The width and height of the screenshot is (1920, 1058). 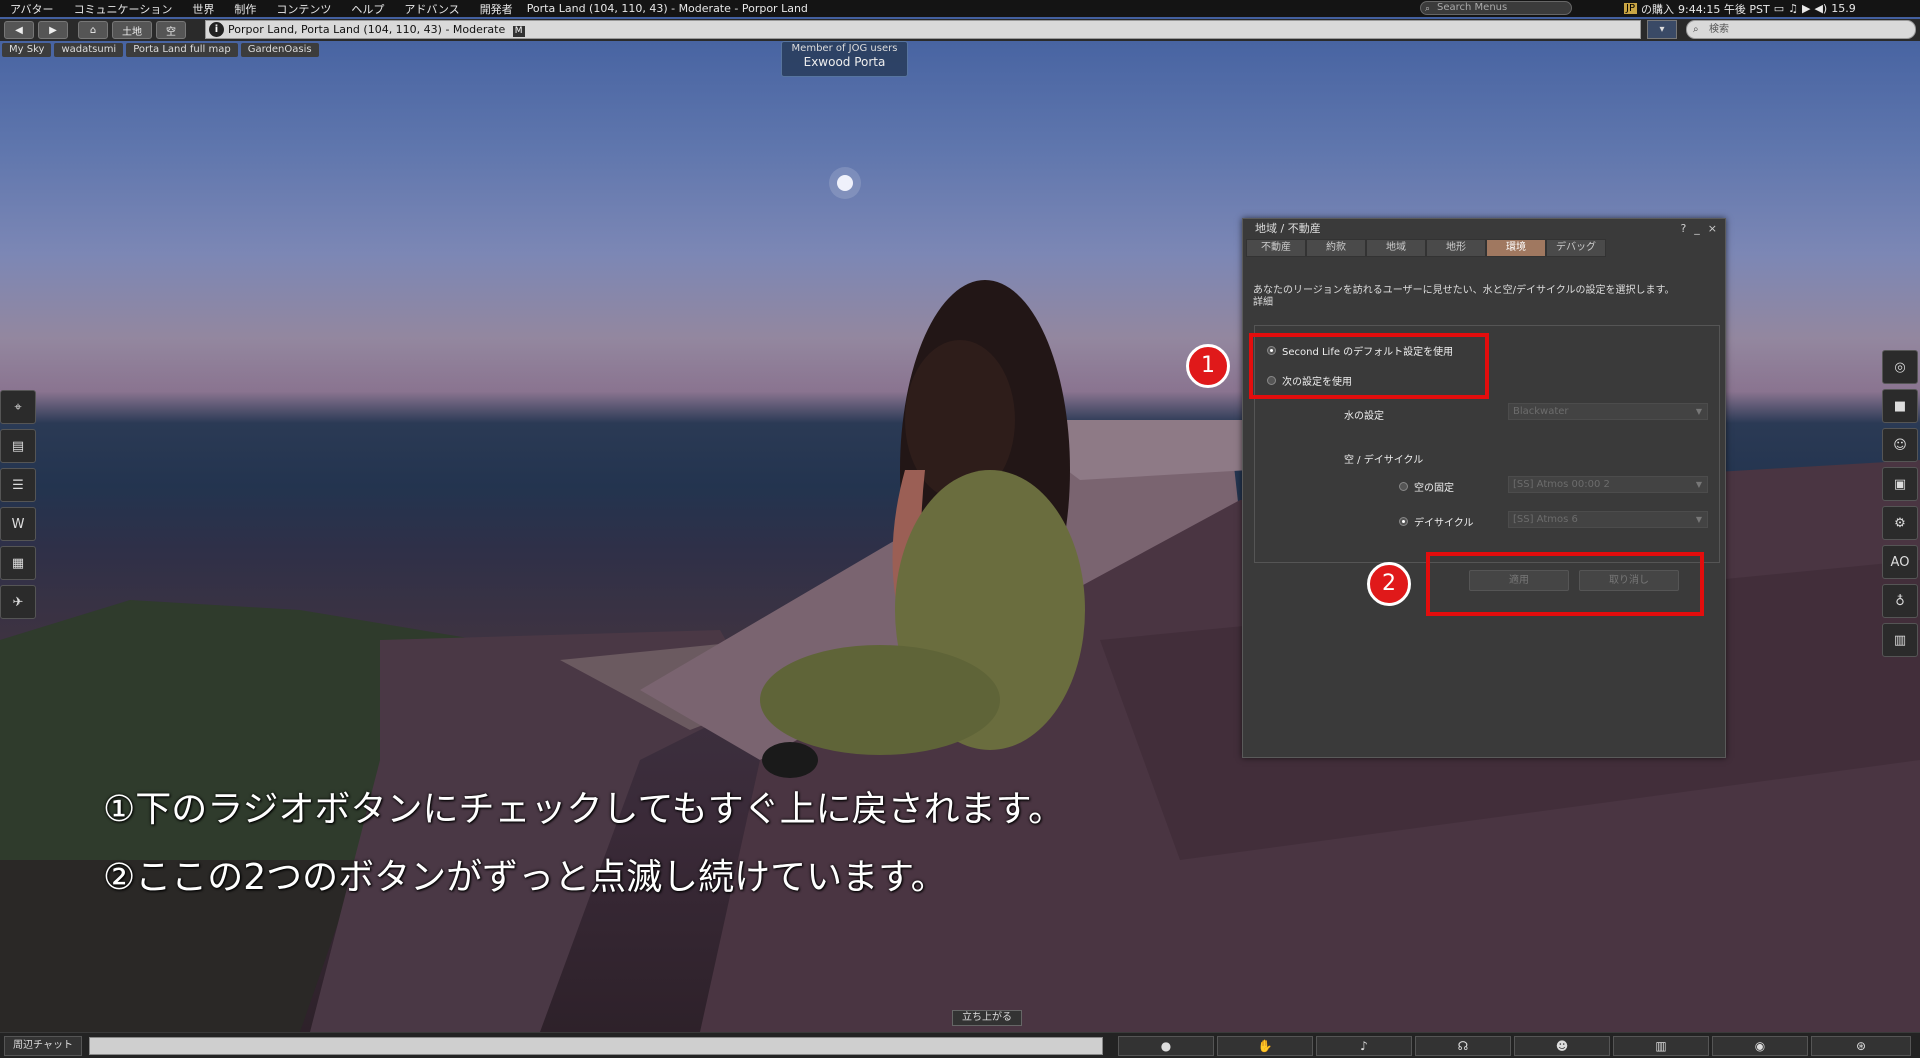 I want to click on daycycle-preset-value: [SS] Atmos 6, so click(x=1545, y=519).